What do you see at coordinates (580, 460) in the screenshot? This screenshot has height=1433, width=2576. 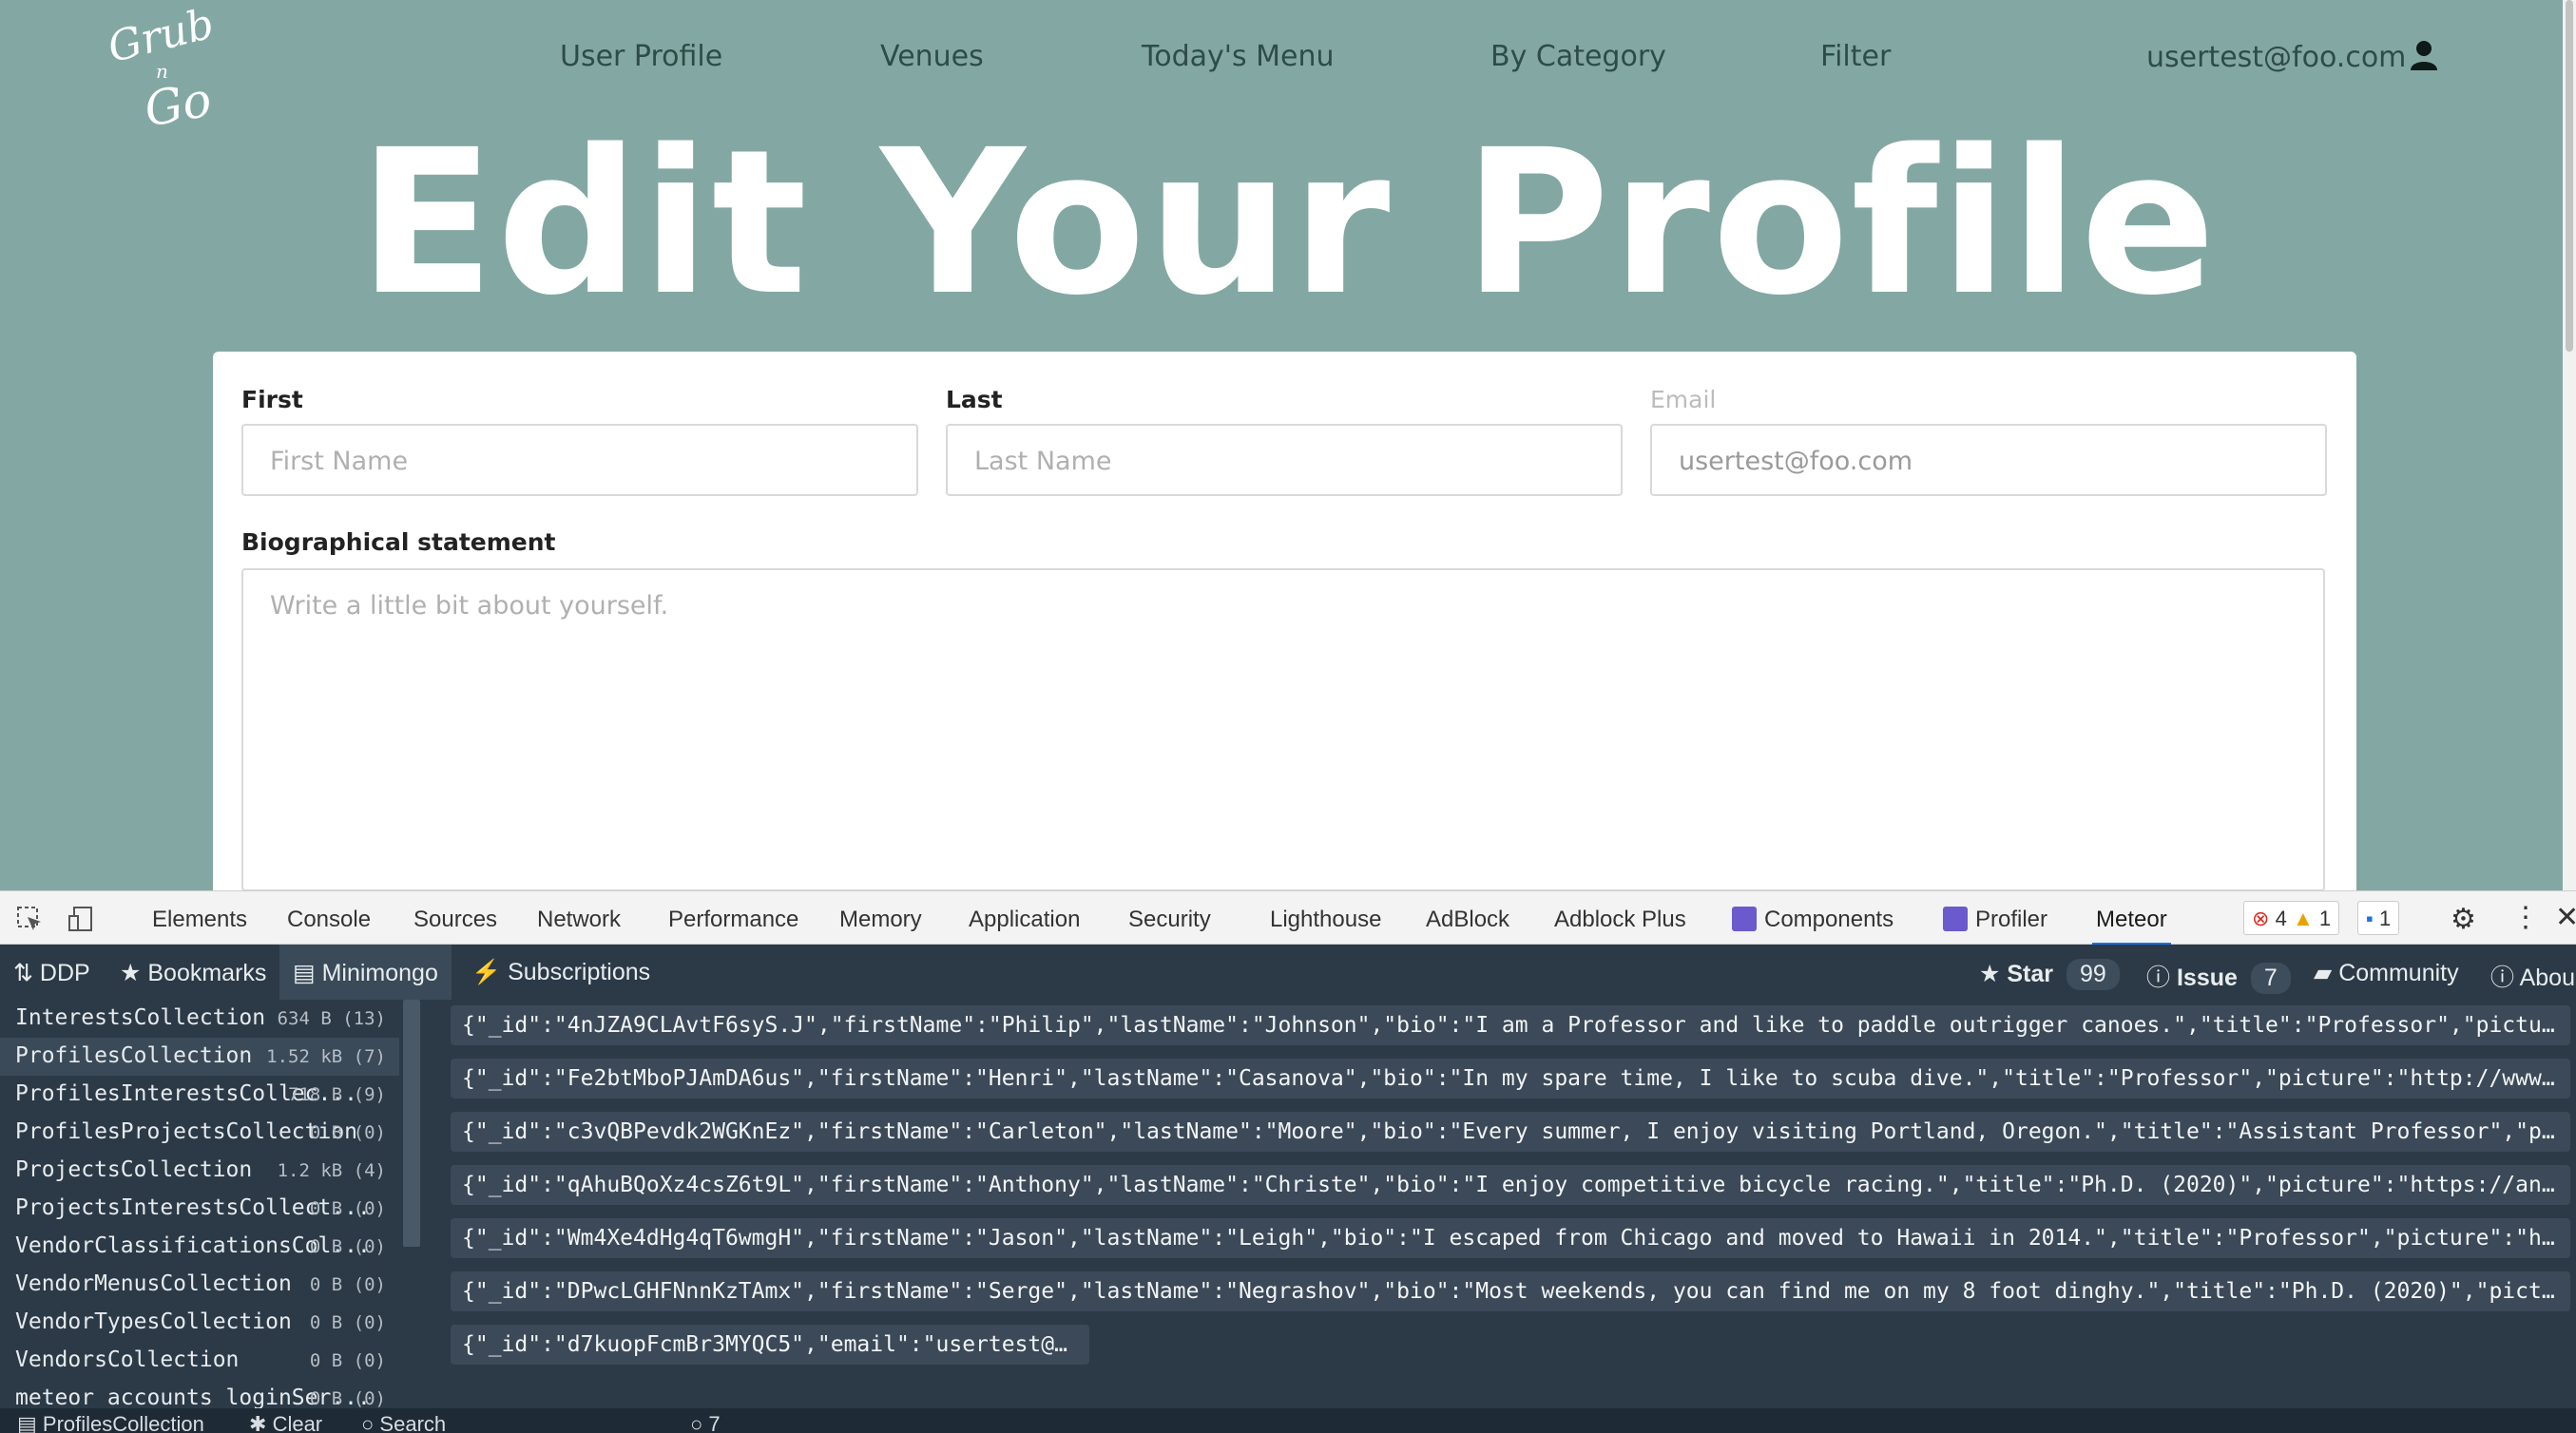 I see `first-name-input: First Name` at bounding box center [580, 460].